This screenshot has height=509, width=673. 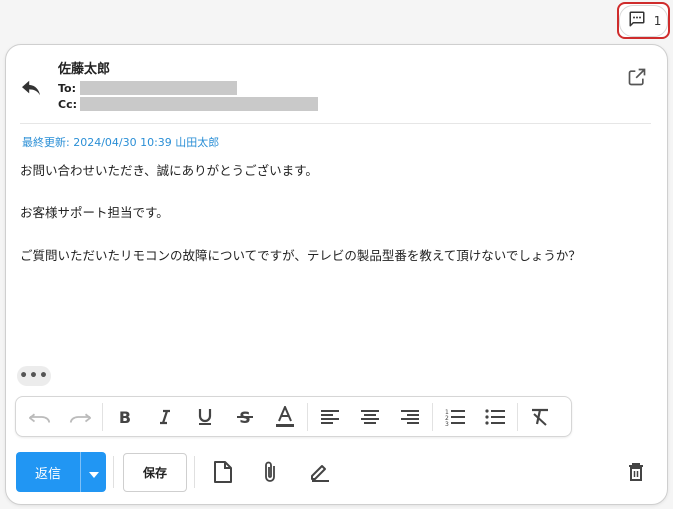 What do you see at coordinates (245, 417) in the screenshot?
I see `strikethrough-icon: S` at bounding box center [245, 417].